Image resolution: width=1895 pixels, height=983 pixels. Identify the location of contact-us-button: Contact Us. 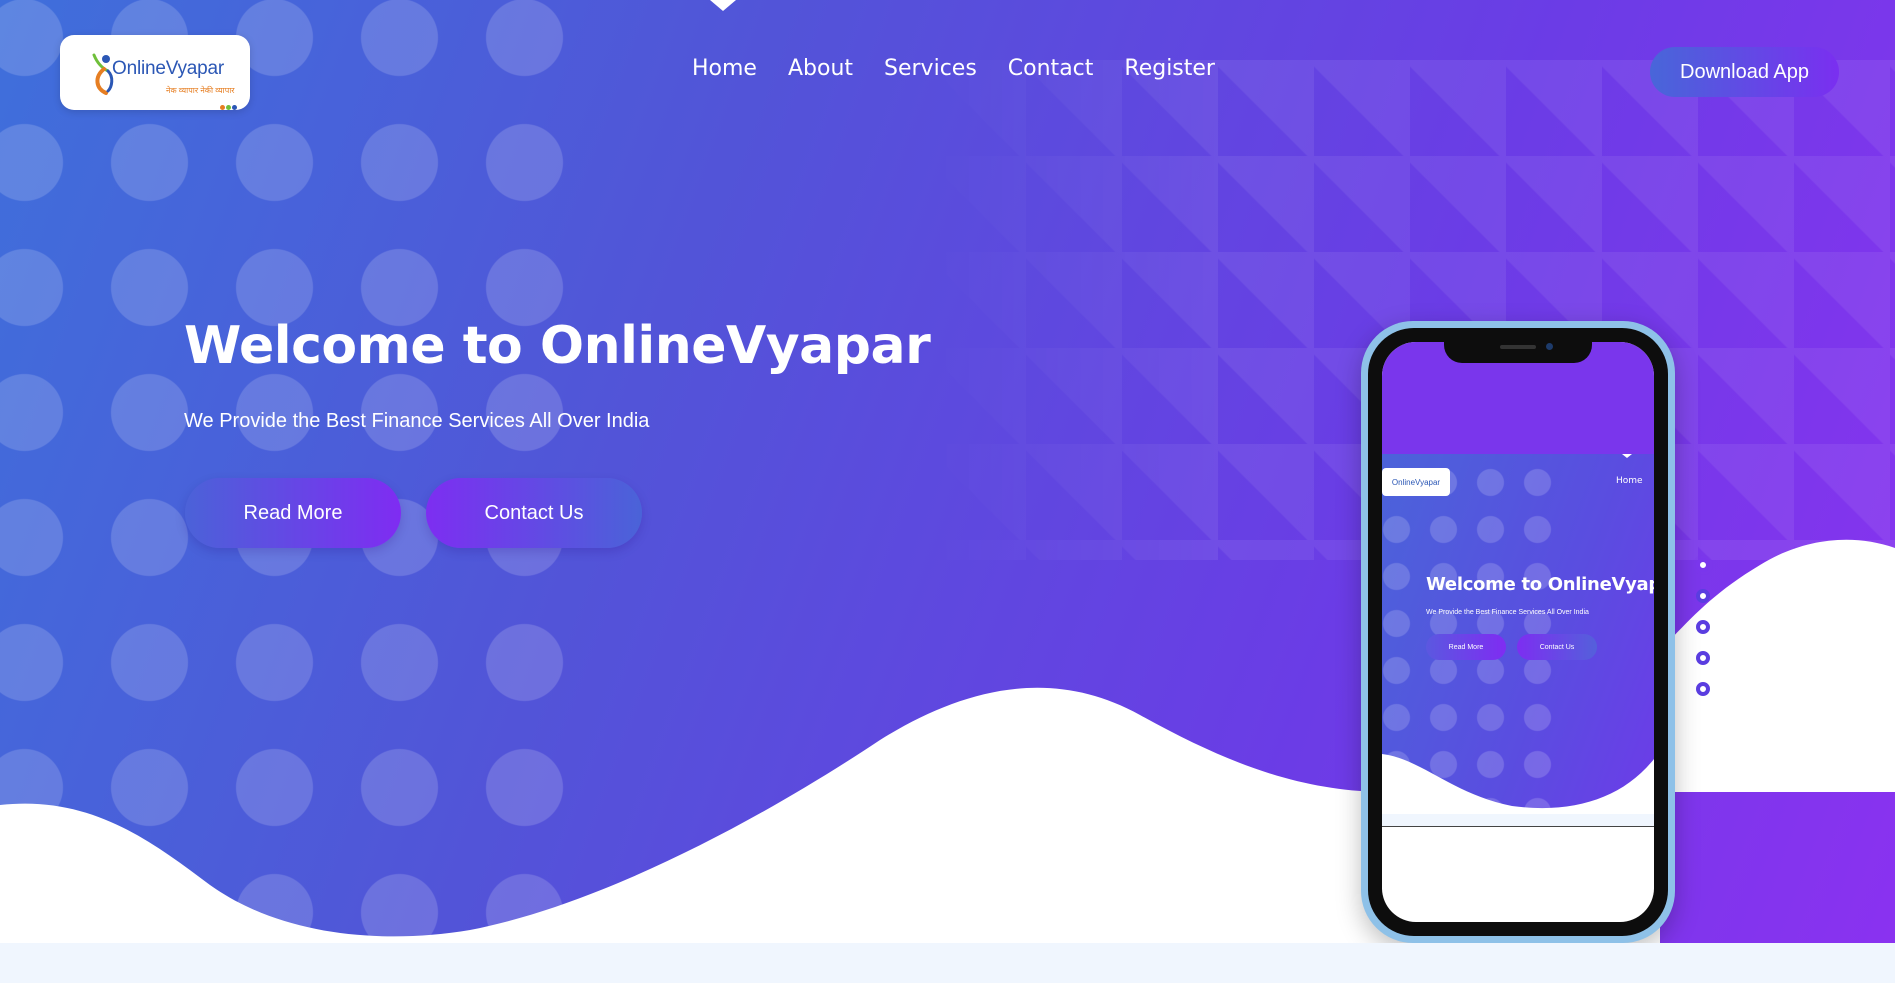
(534, 513).